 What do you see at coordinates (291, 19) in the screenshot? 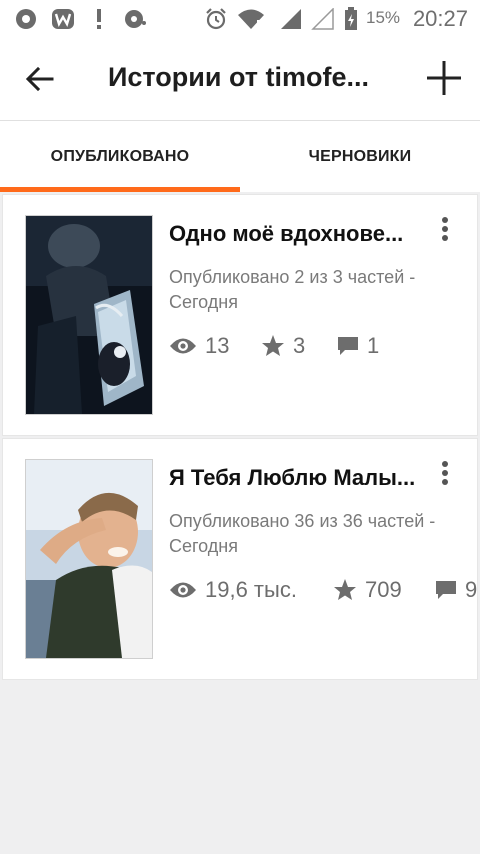
I see `signal-icon` at bounding box center [291, 19].